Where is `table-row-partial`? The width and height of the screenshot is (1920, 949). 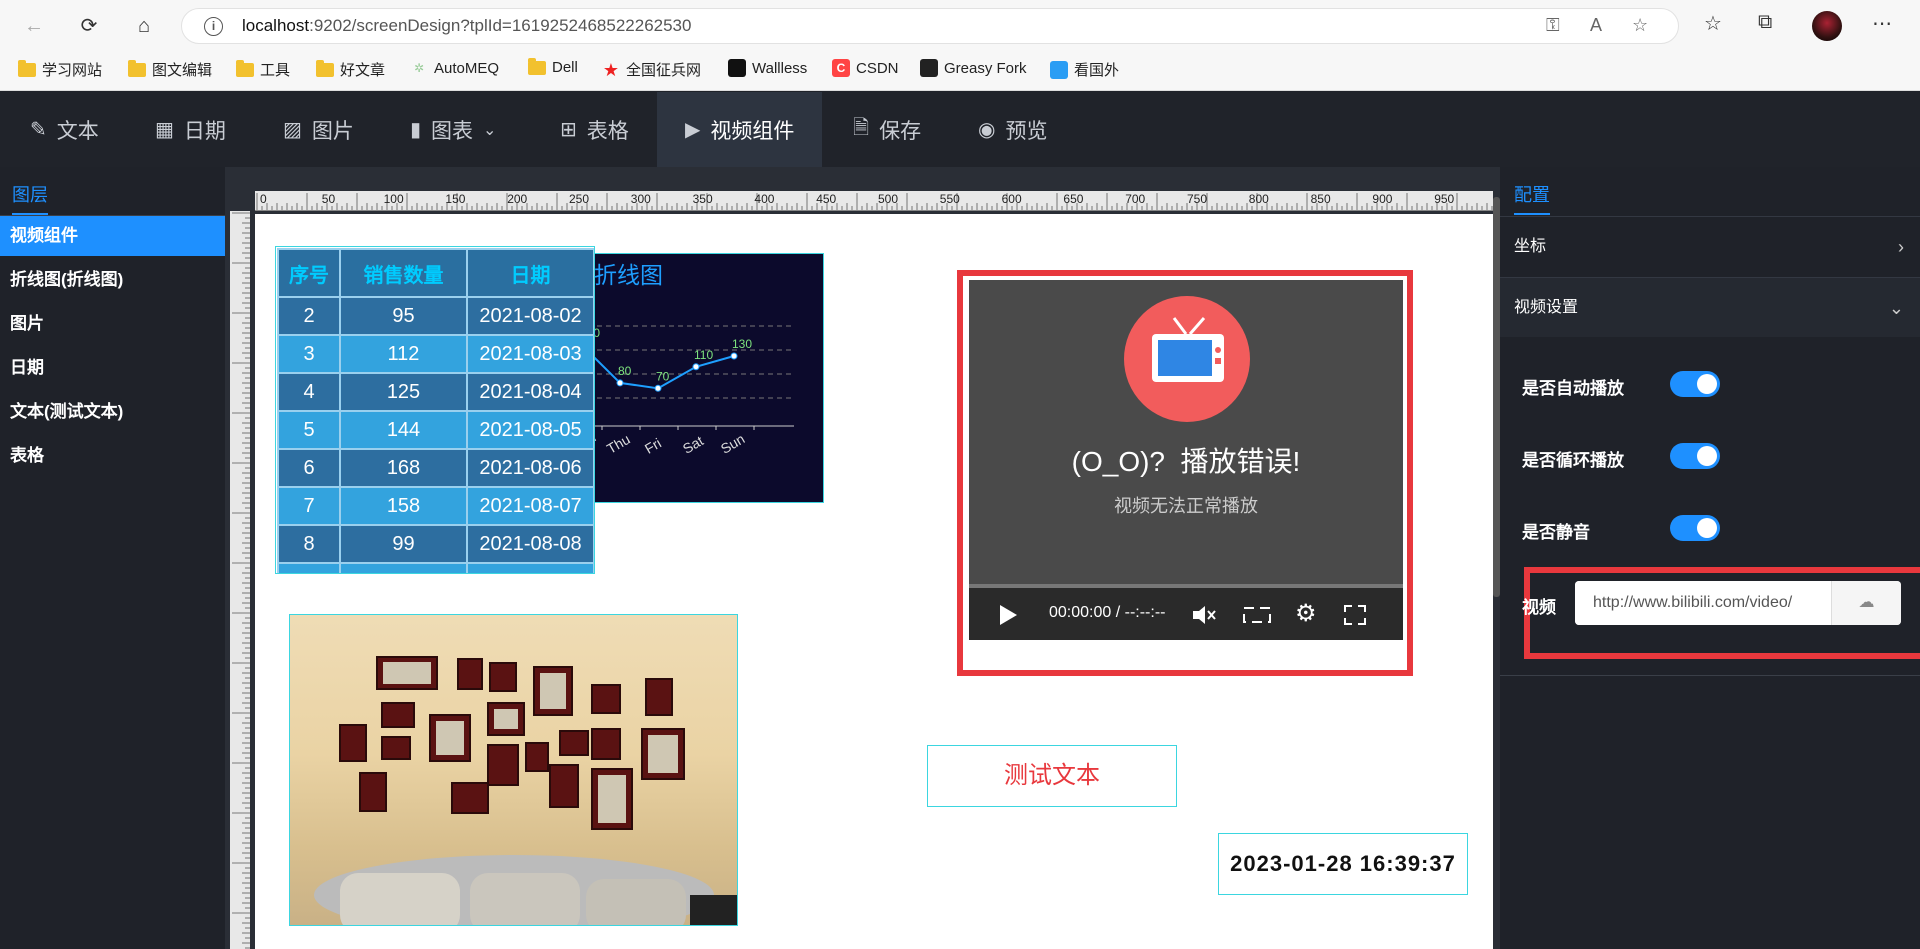 table-row-partial is located at coordinates (435, 567).